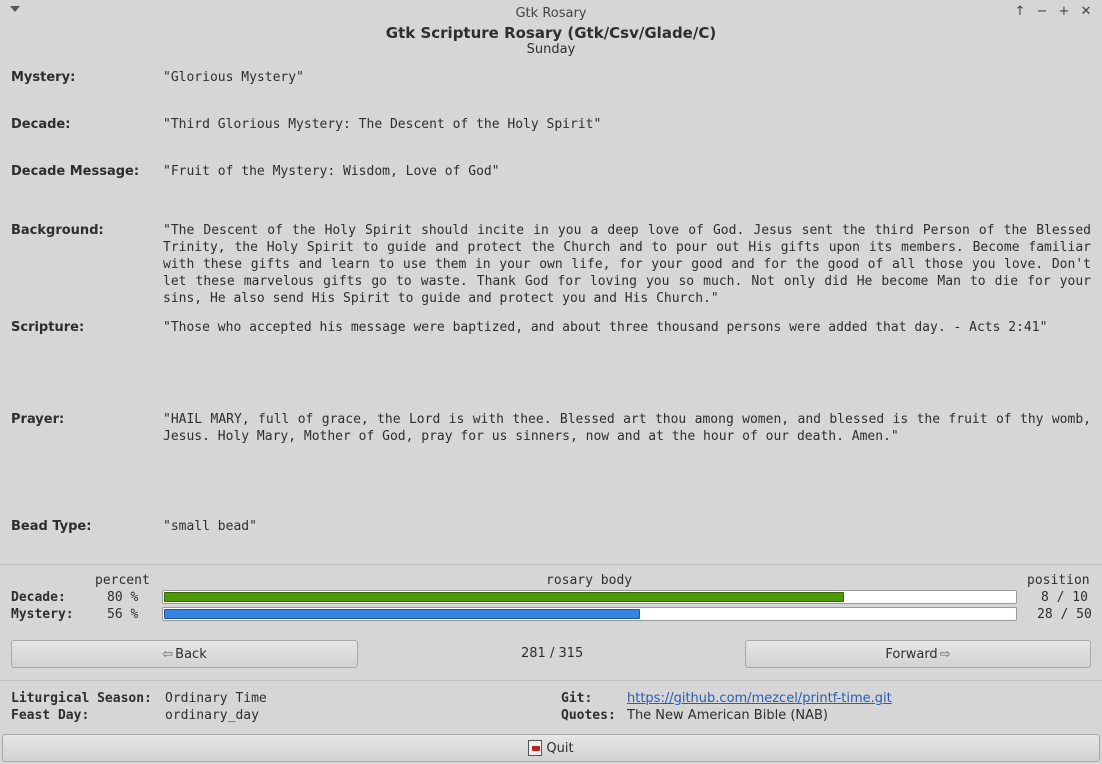 The height and width of the screenshot is (764, 1102). I want to click on position-header: position, so click(1058, 580).